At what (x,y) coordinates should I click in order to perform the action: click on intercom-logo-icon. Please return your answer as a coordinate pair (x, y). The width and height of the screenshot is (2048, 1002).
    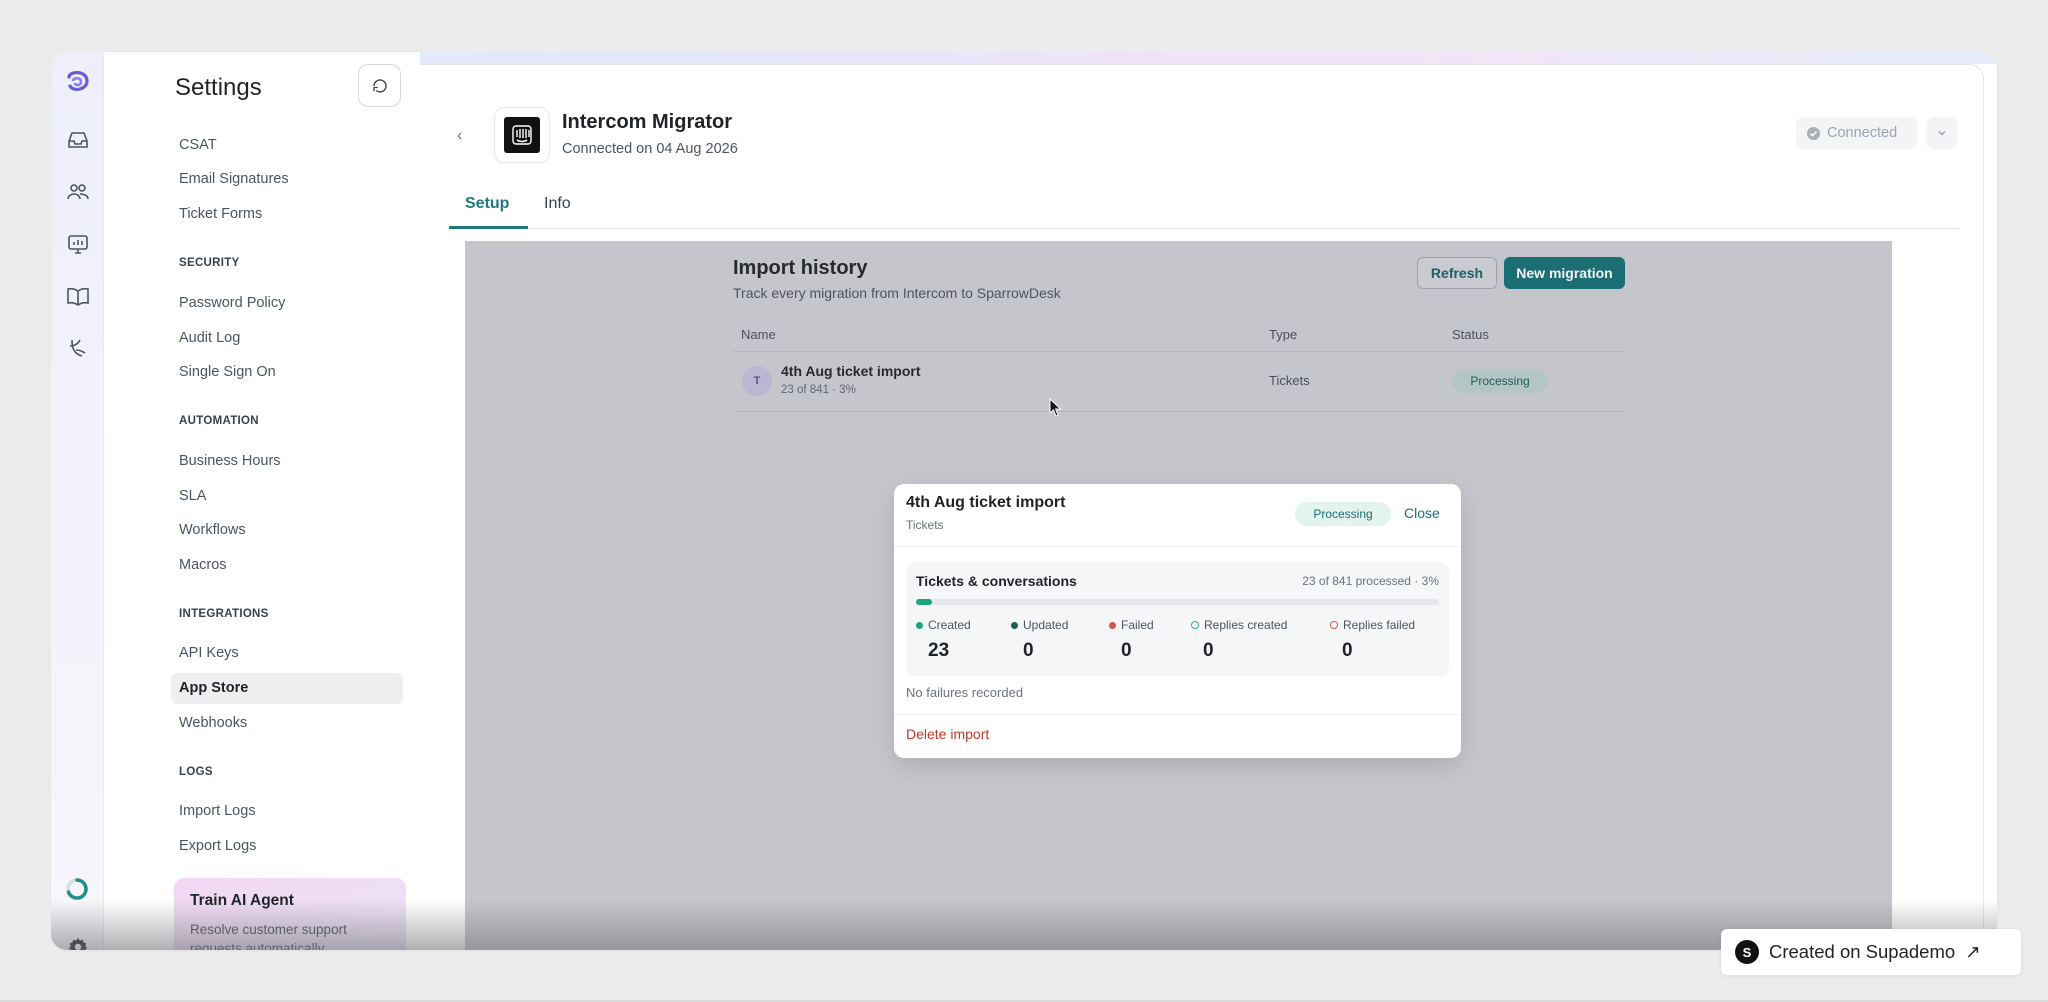
    Looking at the image, I should click on (522, 135).